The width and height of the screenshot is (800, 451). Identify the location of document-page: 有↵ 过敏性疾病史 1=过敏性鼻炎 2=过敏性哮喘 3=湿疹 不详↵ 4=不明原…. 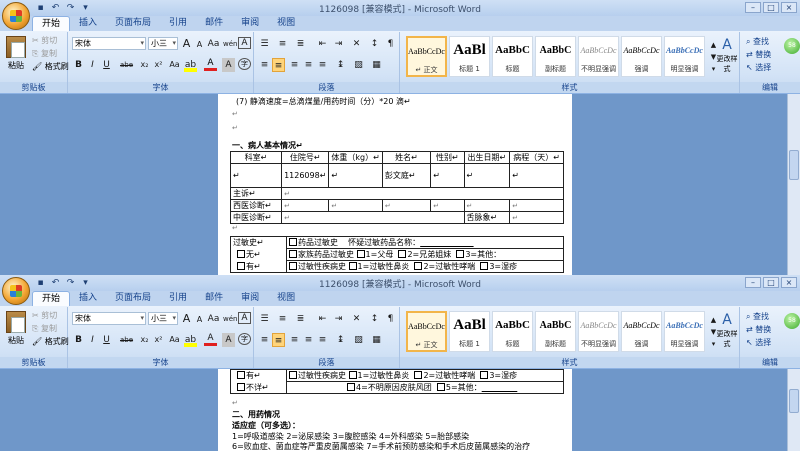
(395, 410).